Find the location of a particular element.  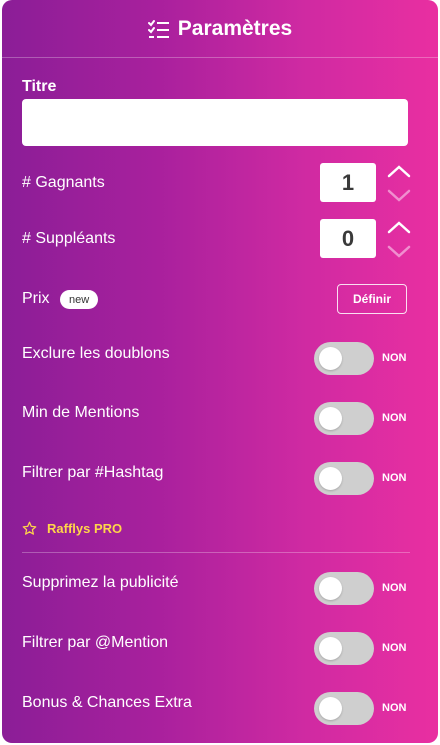

hashtag-filter-toggle is located at coordinates (344, 478).